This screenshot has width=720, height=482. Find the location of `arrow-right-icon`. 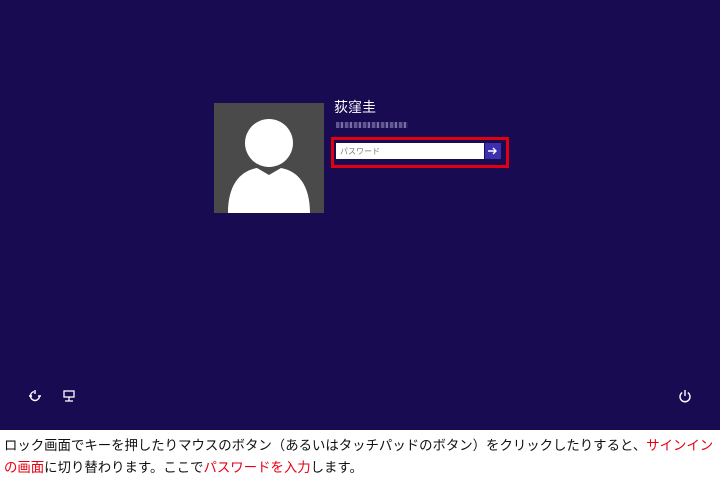

arrow-right-icon is located at coordinates (492, 151).